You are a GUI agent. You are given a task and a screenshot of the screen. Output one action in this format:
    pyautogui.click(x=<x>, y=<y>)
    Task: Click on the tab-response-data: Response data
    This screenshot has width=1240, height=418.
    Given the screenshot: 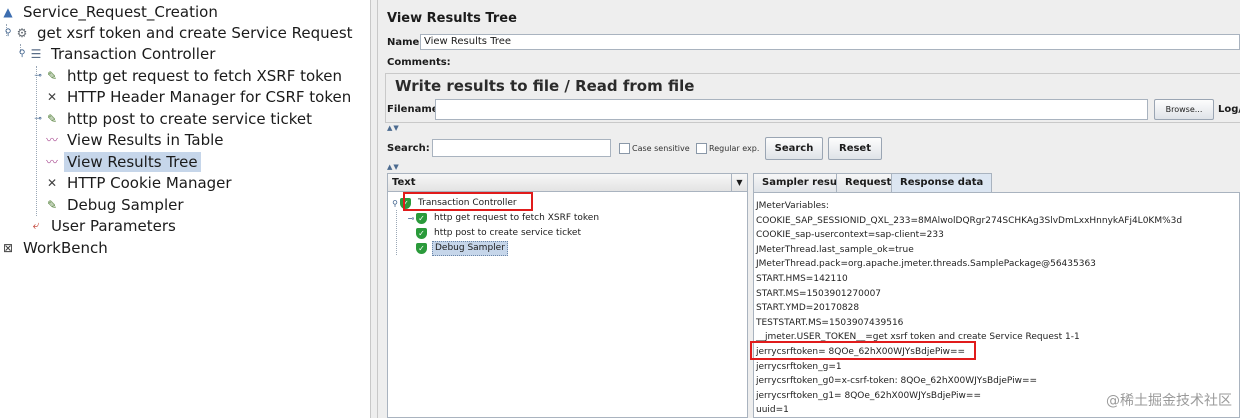 What is the action you would take?
    pyautogui.click(x=942, y=182)
    